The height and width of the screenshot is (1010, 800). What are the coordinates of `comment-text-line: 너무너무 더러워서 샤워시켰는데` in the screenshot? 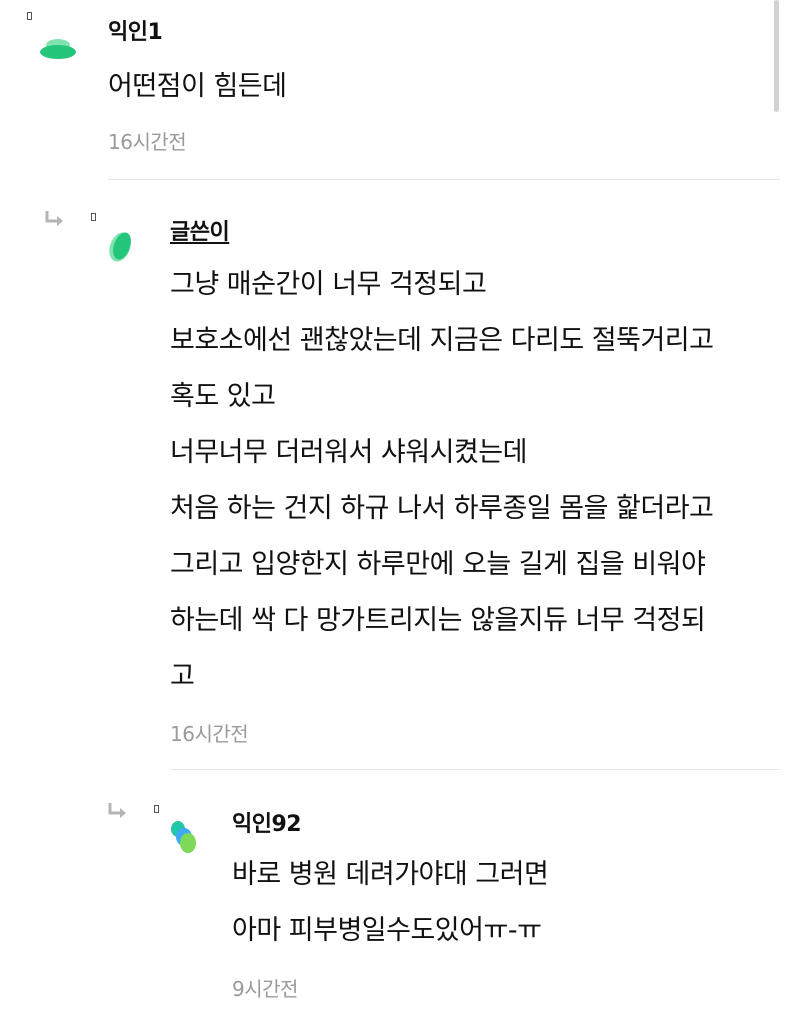 It's located at (348, 452).